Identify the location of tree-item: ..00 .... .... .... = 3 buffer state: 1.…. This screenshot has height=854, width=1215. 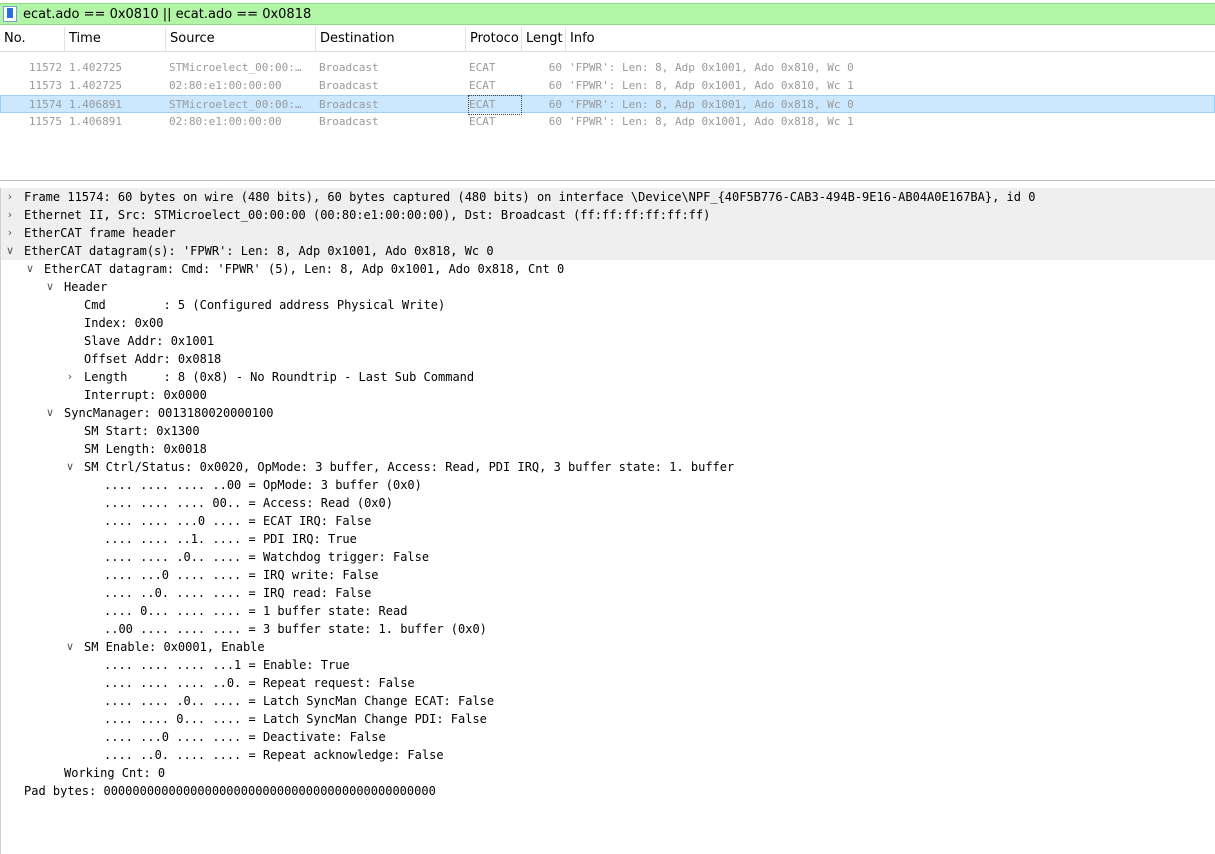
(607, 629).